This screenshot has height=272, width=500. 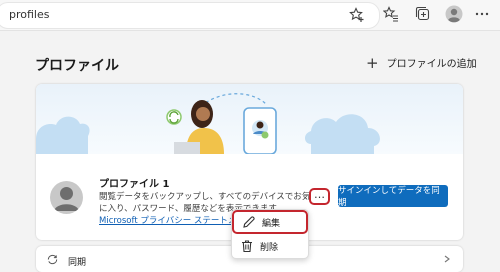 What do you see at coordinates (482, 14) in the screenshot?
I see `browser-menu-icon` at bounding box center [482, 14].